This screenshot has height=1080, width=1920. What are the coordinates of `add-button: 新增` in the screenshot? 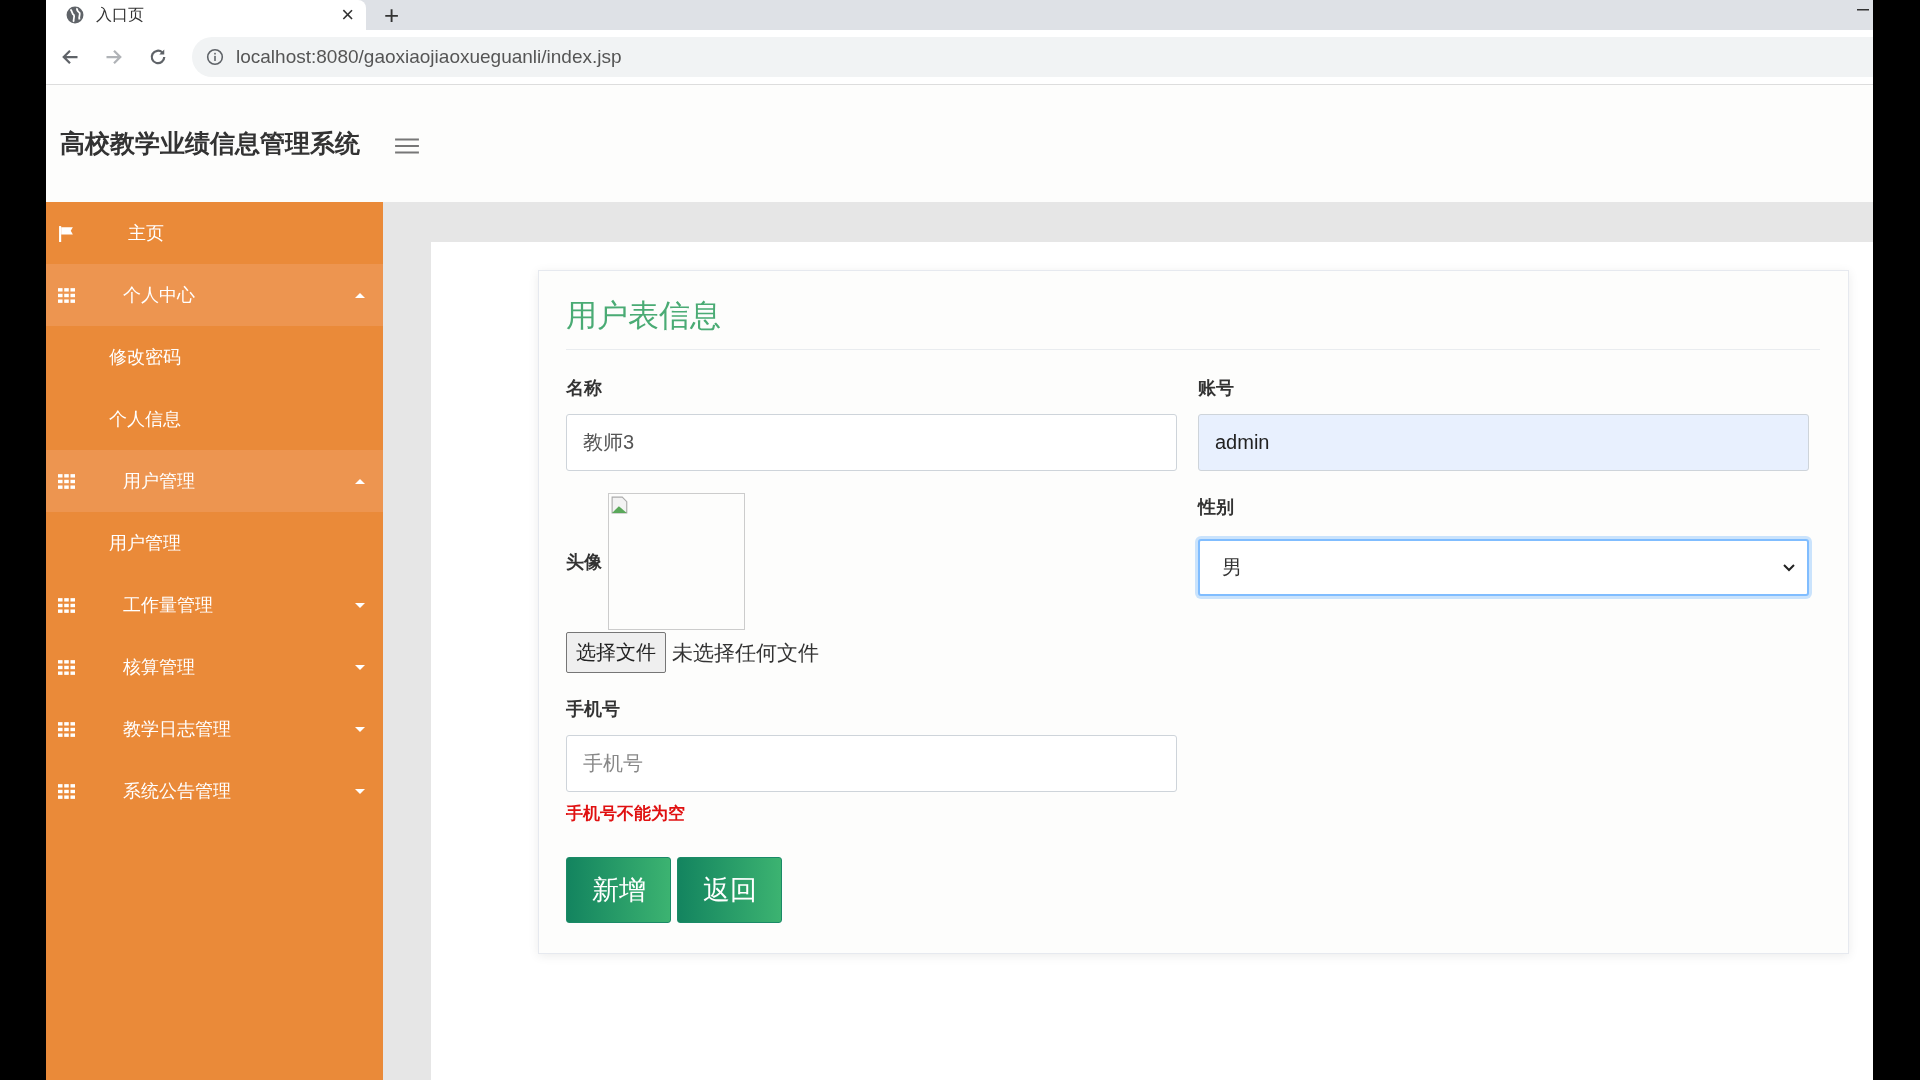 It's located at (618, 890).